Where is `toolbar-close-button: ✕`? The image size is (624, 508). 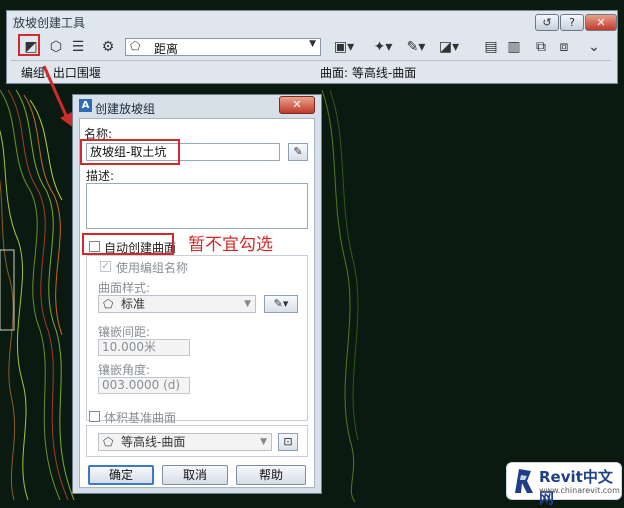
toolbar-close-button: ✕ is located at coordinates (601, 22).